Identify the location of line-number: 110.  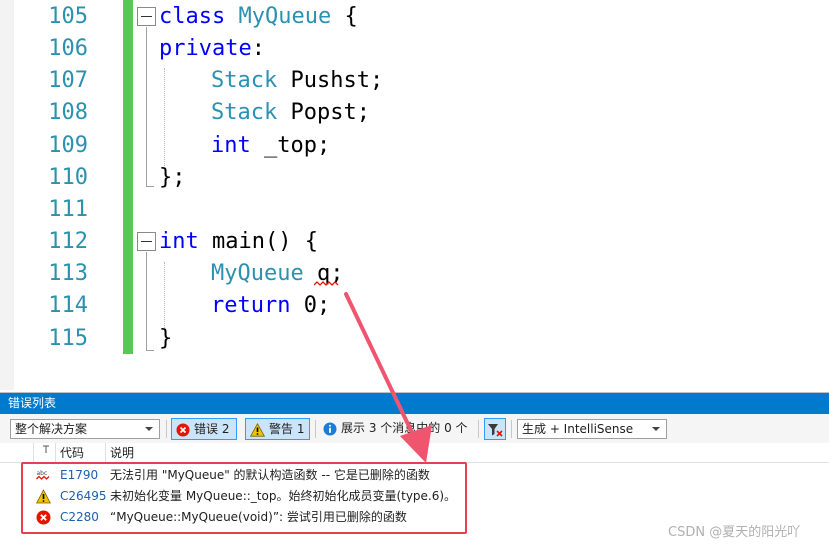
(68, 177).